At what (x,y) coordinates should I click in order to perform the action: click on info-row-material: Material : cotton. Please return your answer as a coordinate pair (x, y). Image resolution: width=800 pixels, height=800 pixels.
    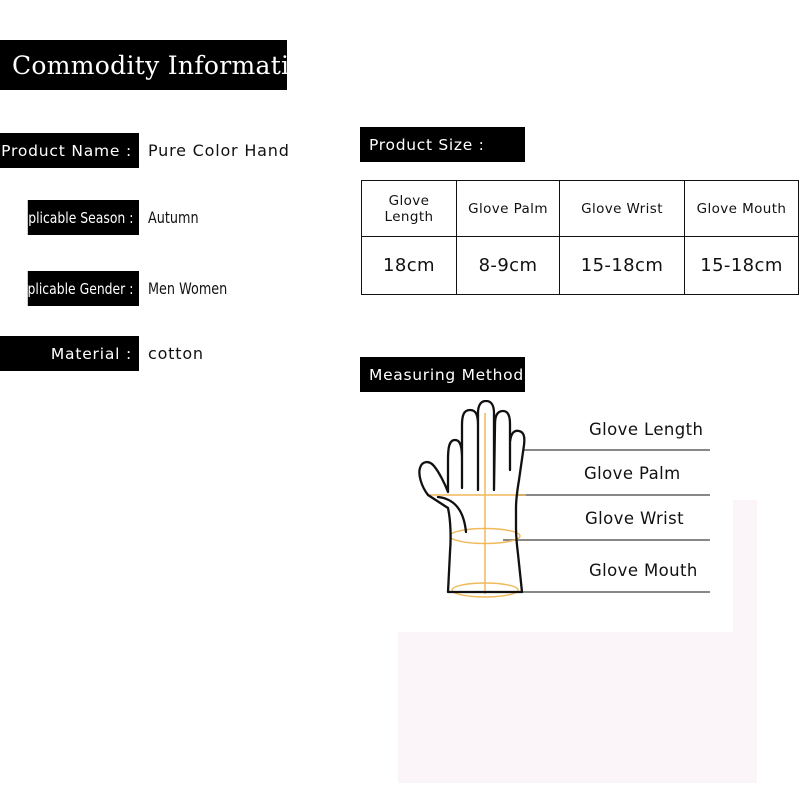
    Looking at the image, I should click on (102, 353).